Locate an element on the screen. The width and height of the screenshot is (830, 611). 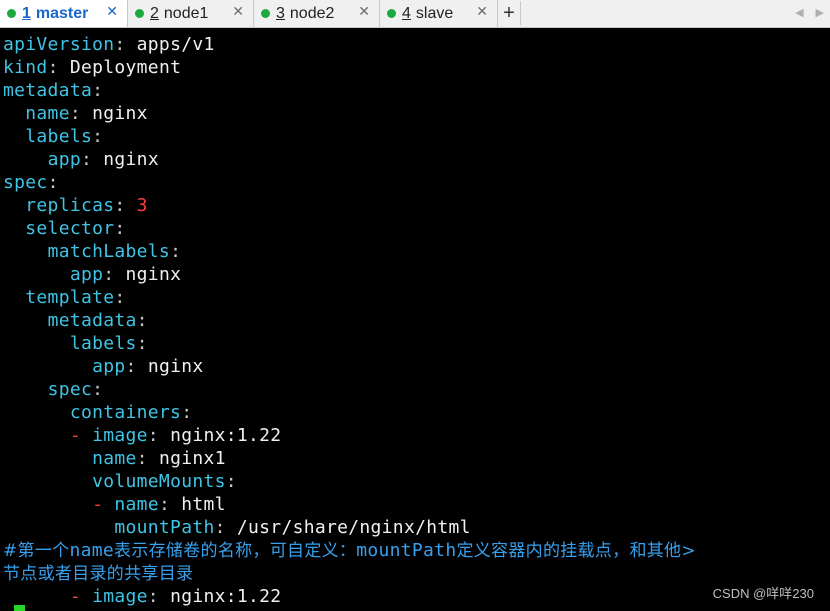
tab-label: master is located at coordinates (62, 13).